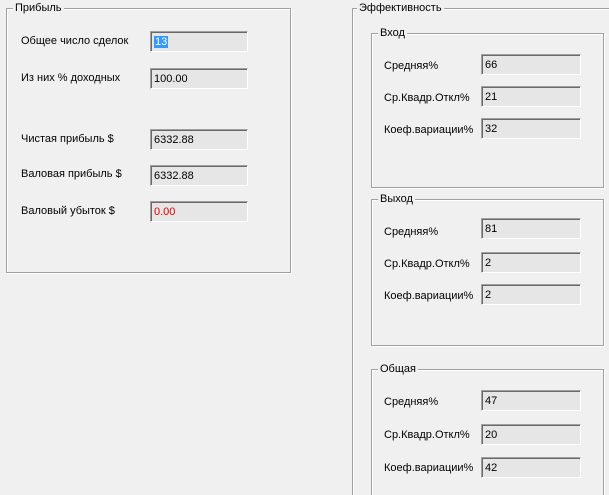  I want to click on gross-profit-field: 6332.88, so click(199, 175).